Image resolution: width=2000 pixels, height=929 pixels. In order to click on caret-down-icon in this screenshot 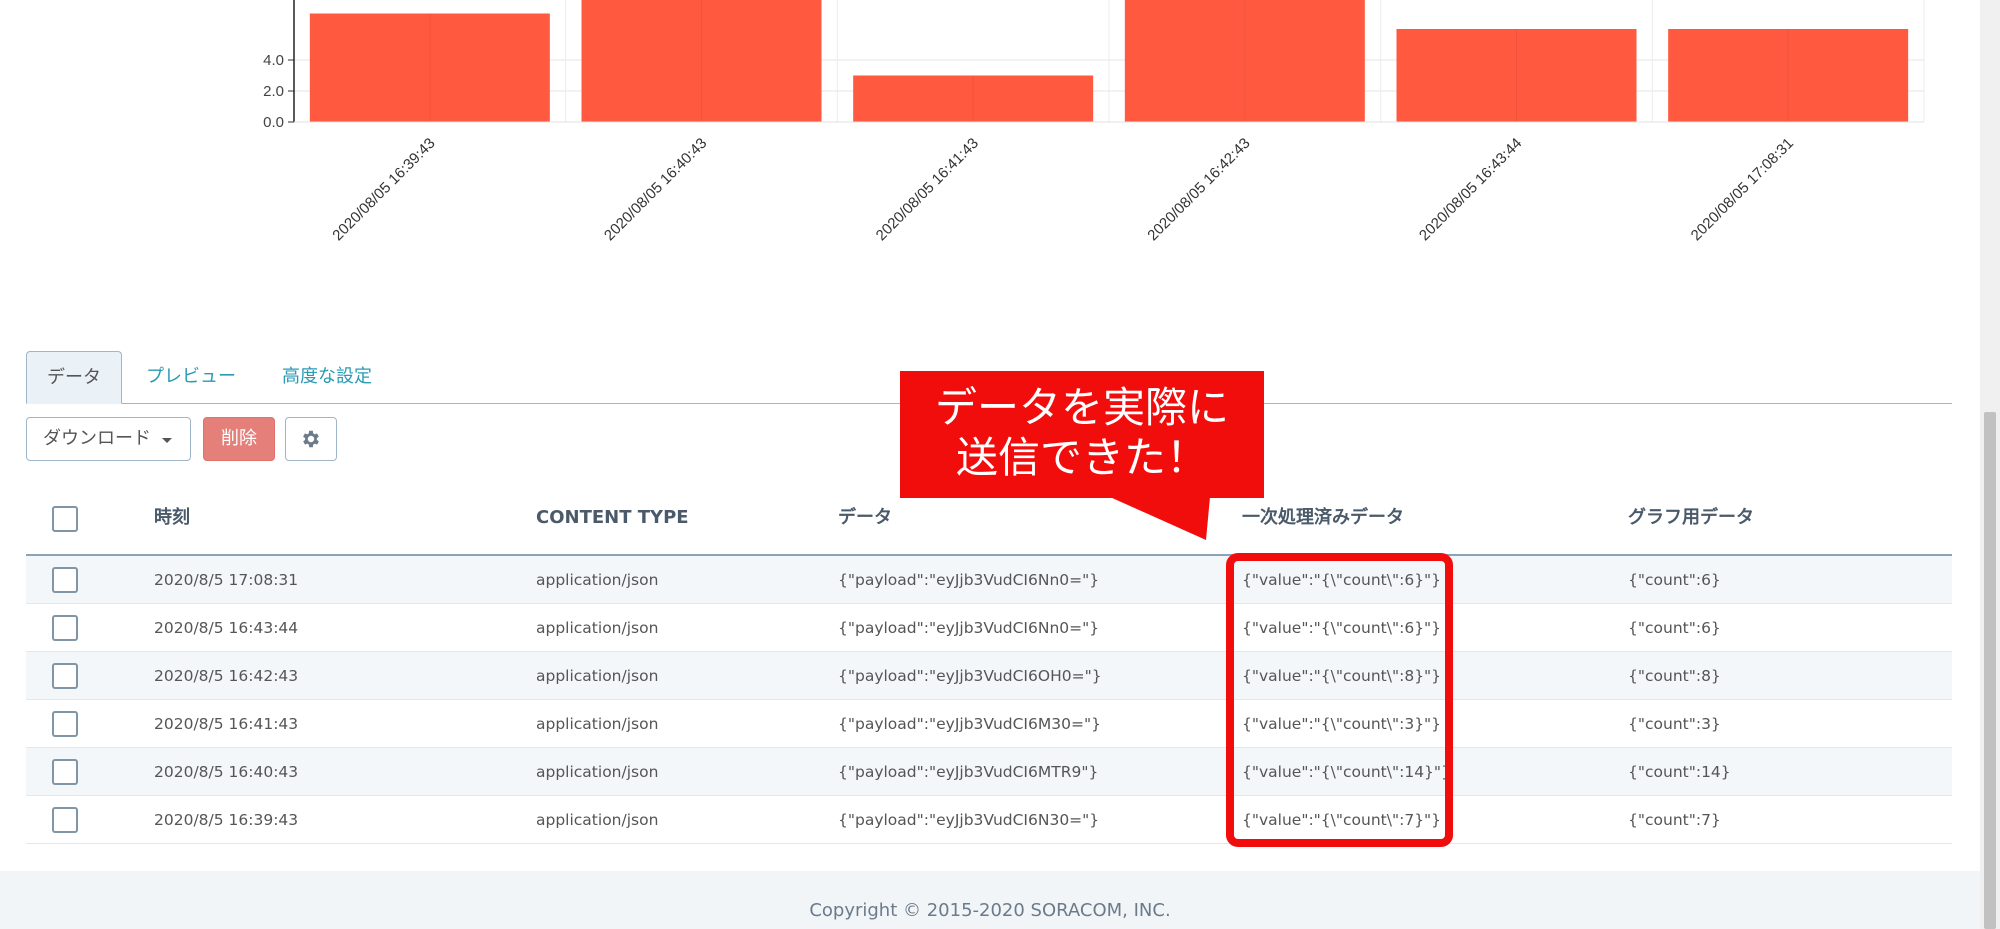, I will do `click(167, 440)`.